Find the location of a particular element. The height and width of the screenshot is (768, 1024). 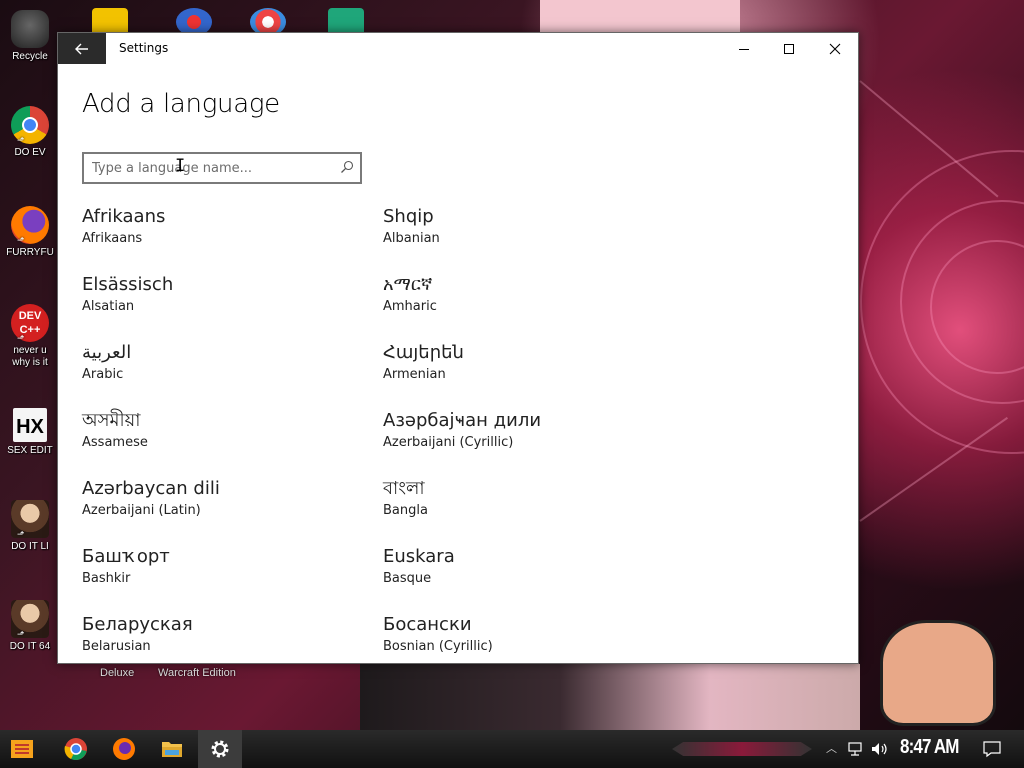

chrome-icon is located at coordinates (75, 749).